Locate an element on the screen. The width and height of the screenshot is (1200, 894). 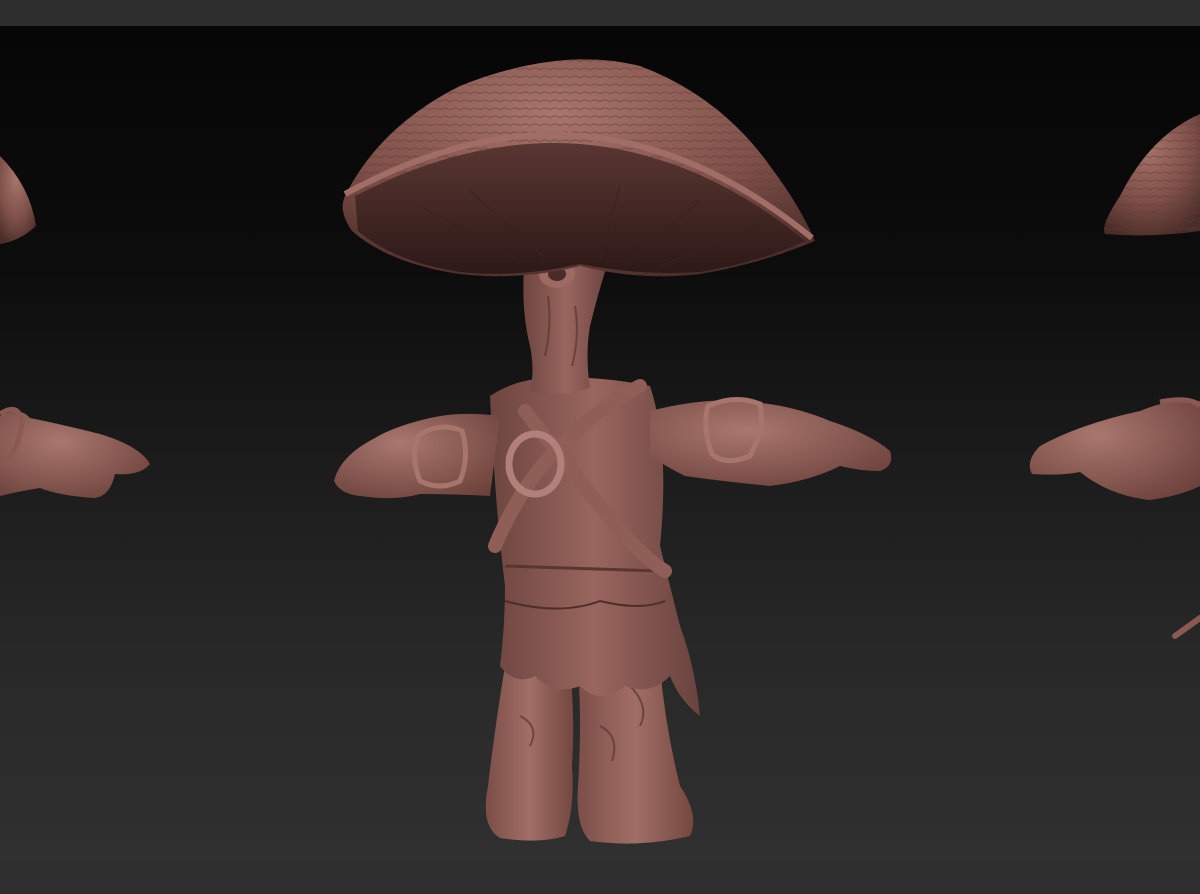
stem is located at coordinates (566, 325).